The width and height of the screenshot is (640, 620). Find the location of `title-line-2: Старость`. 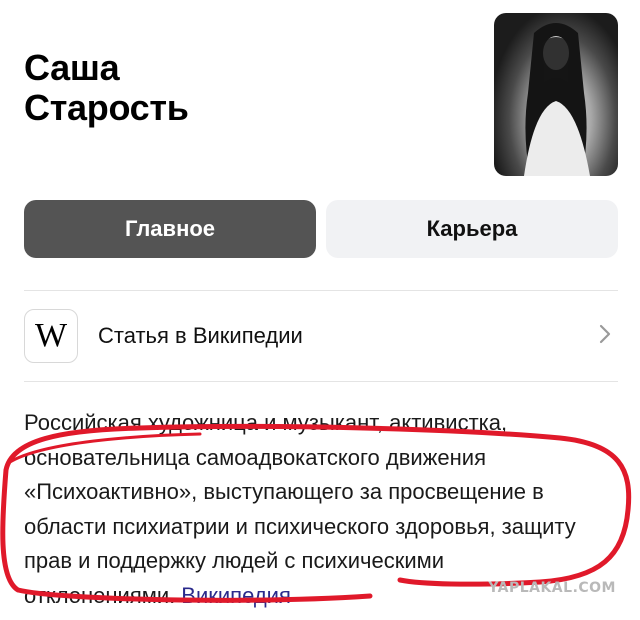

title-line-2: Старость is located at coordinates (106, 107).